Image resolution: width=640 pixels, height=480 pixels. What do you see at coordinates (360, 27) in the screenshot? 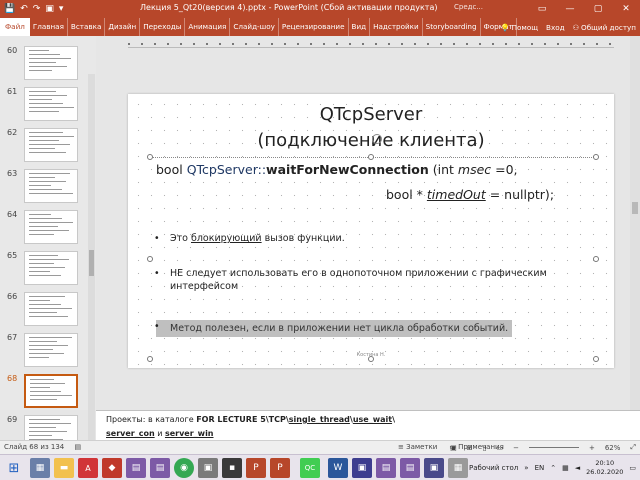
I see `ribbon-tab: Вид` at bounding box center [360, 27].